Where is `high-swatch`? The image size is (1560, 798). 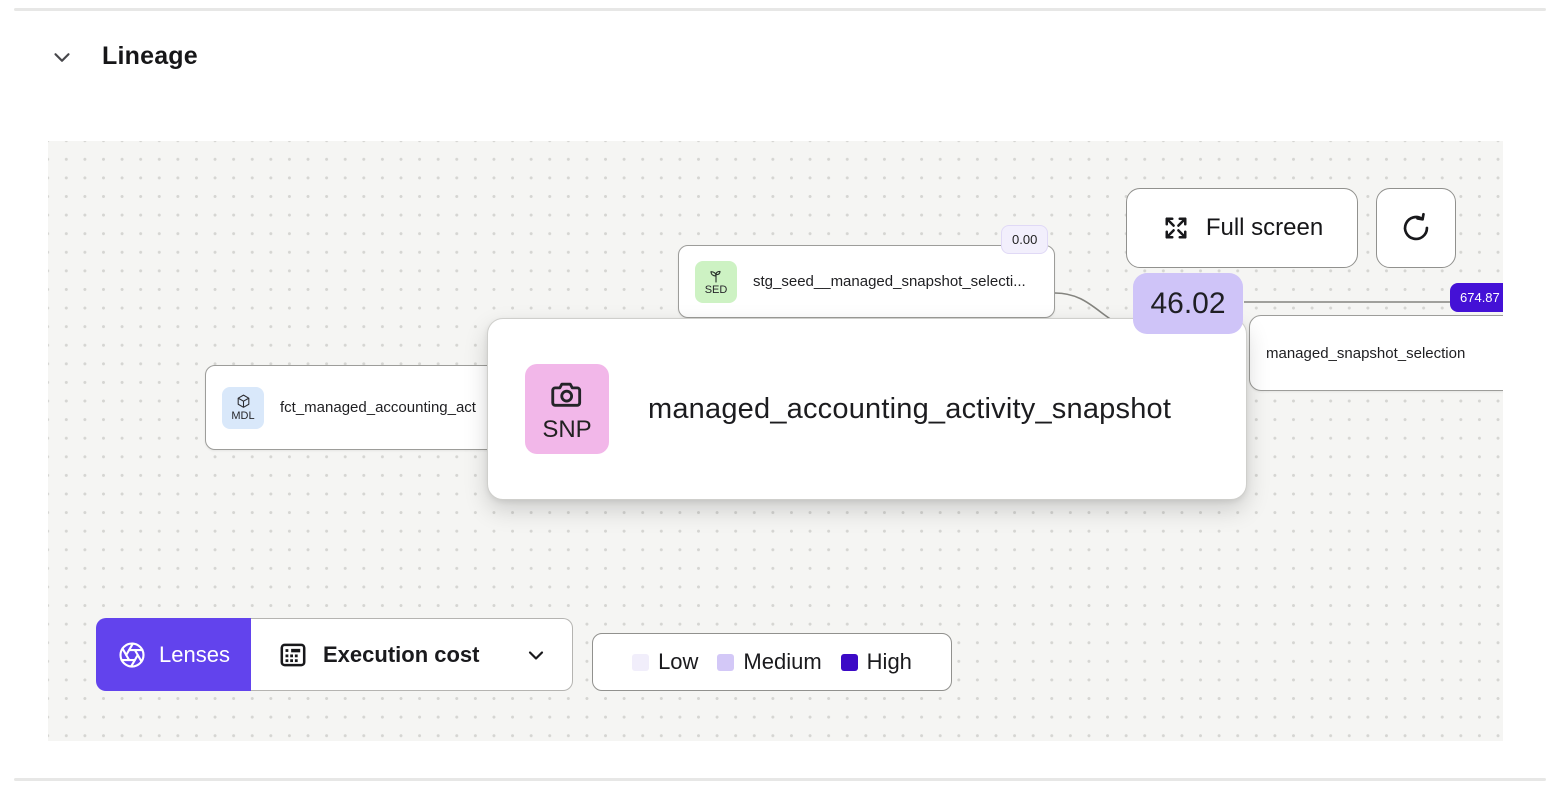 high-swatch is located at coordinates (849, 662).